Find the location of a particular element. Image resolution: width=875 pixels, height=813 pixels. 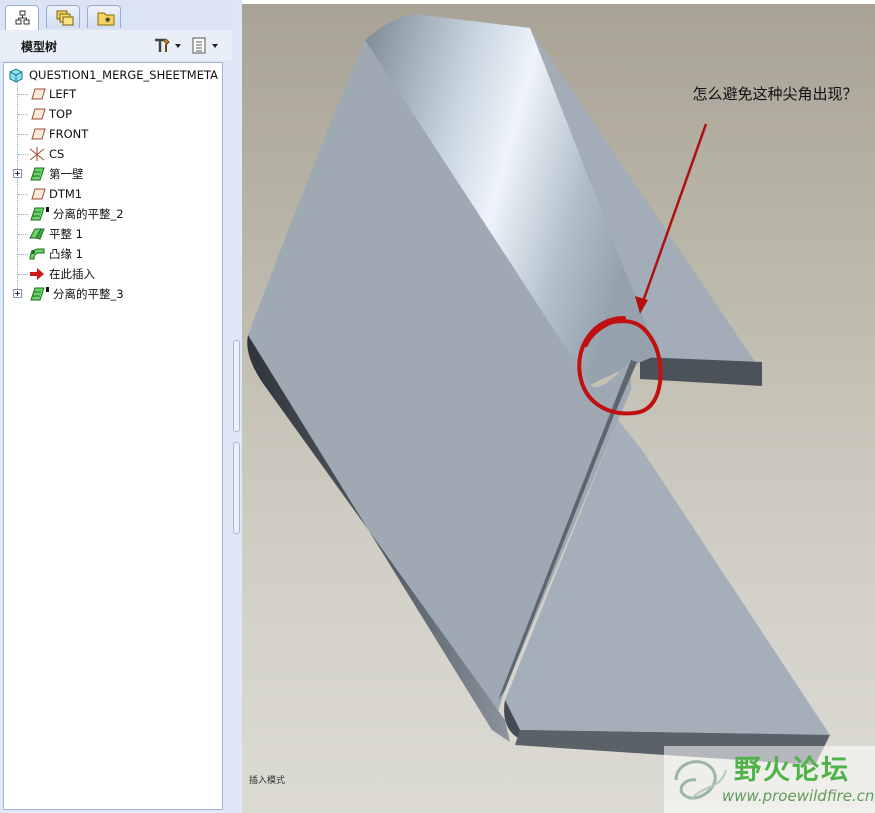

model-tree-icon is located at coordinates (22, 17).